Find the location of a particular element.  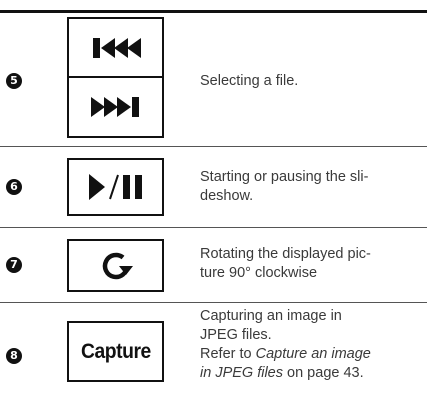

previous-file-button is located at coordinates (115, 47).